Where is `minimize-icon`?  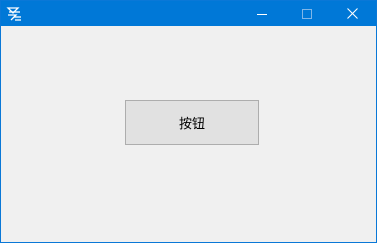 minimize-icon is located at coordinates (261, 13).